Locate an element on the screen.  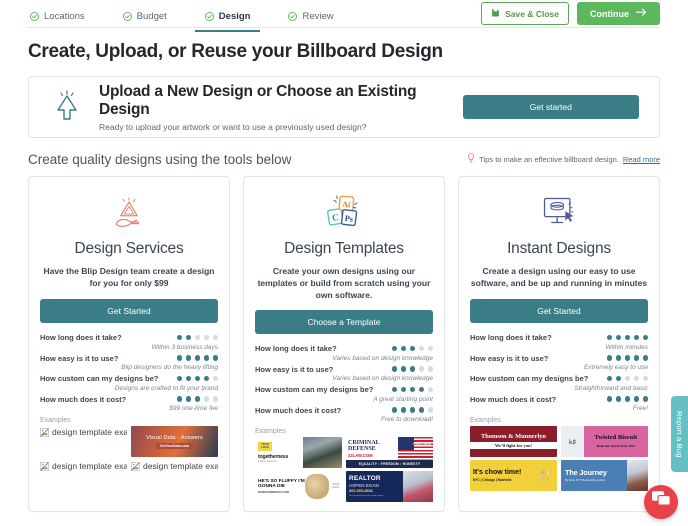
adobe-apps-icon: C Ai Ps is located at coordinates (344, 213).